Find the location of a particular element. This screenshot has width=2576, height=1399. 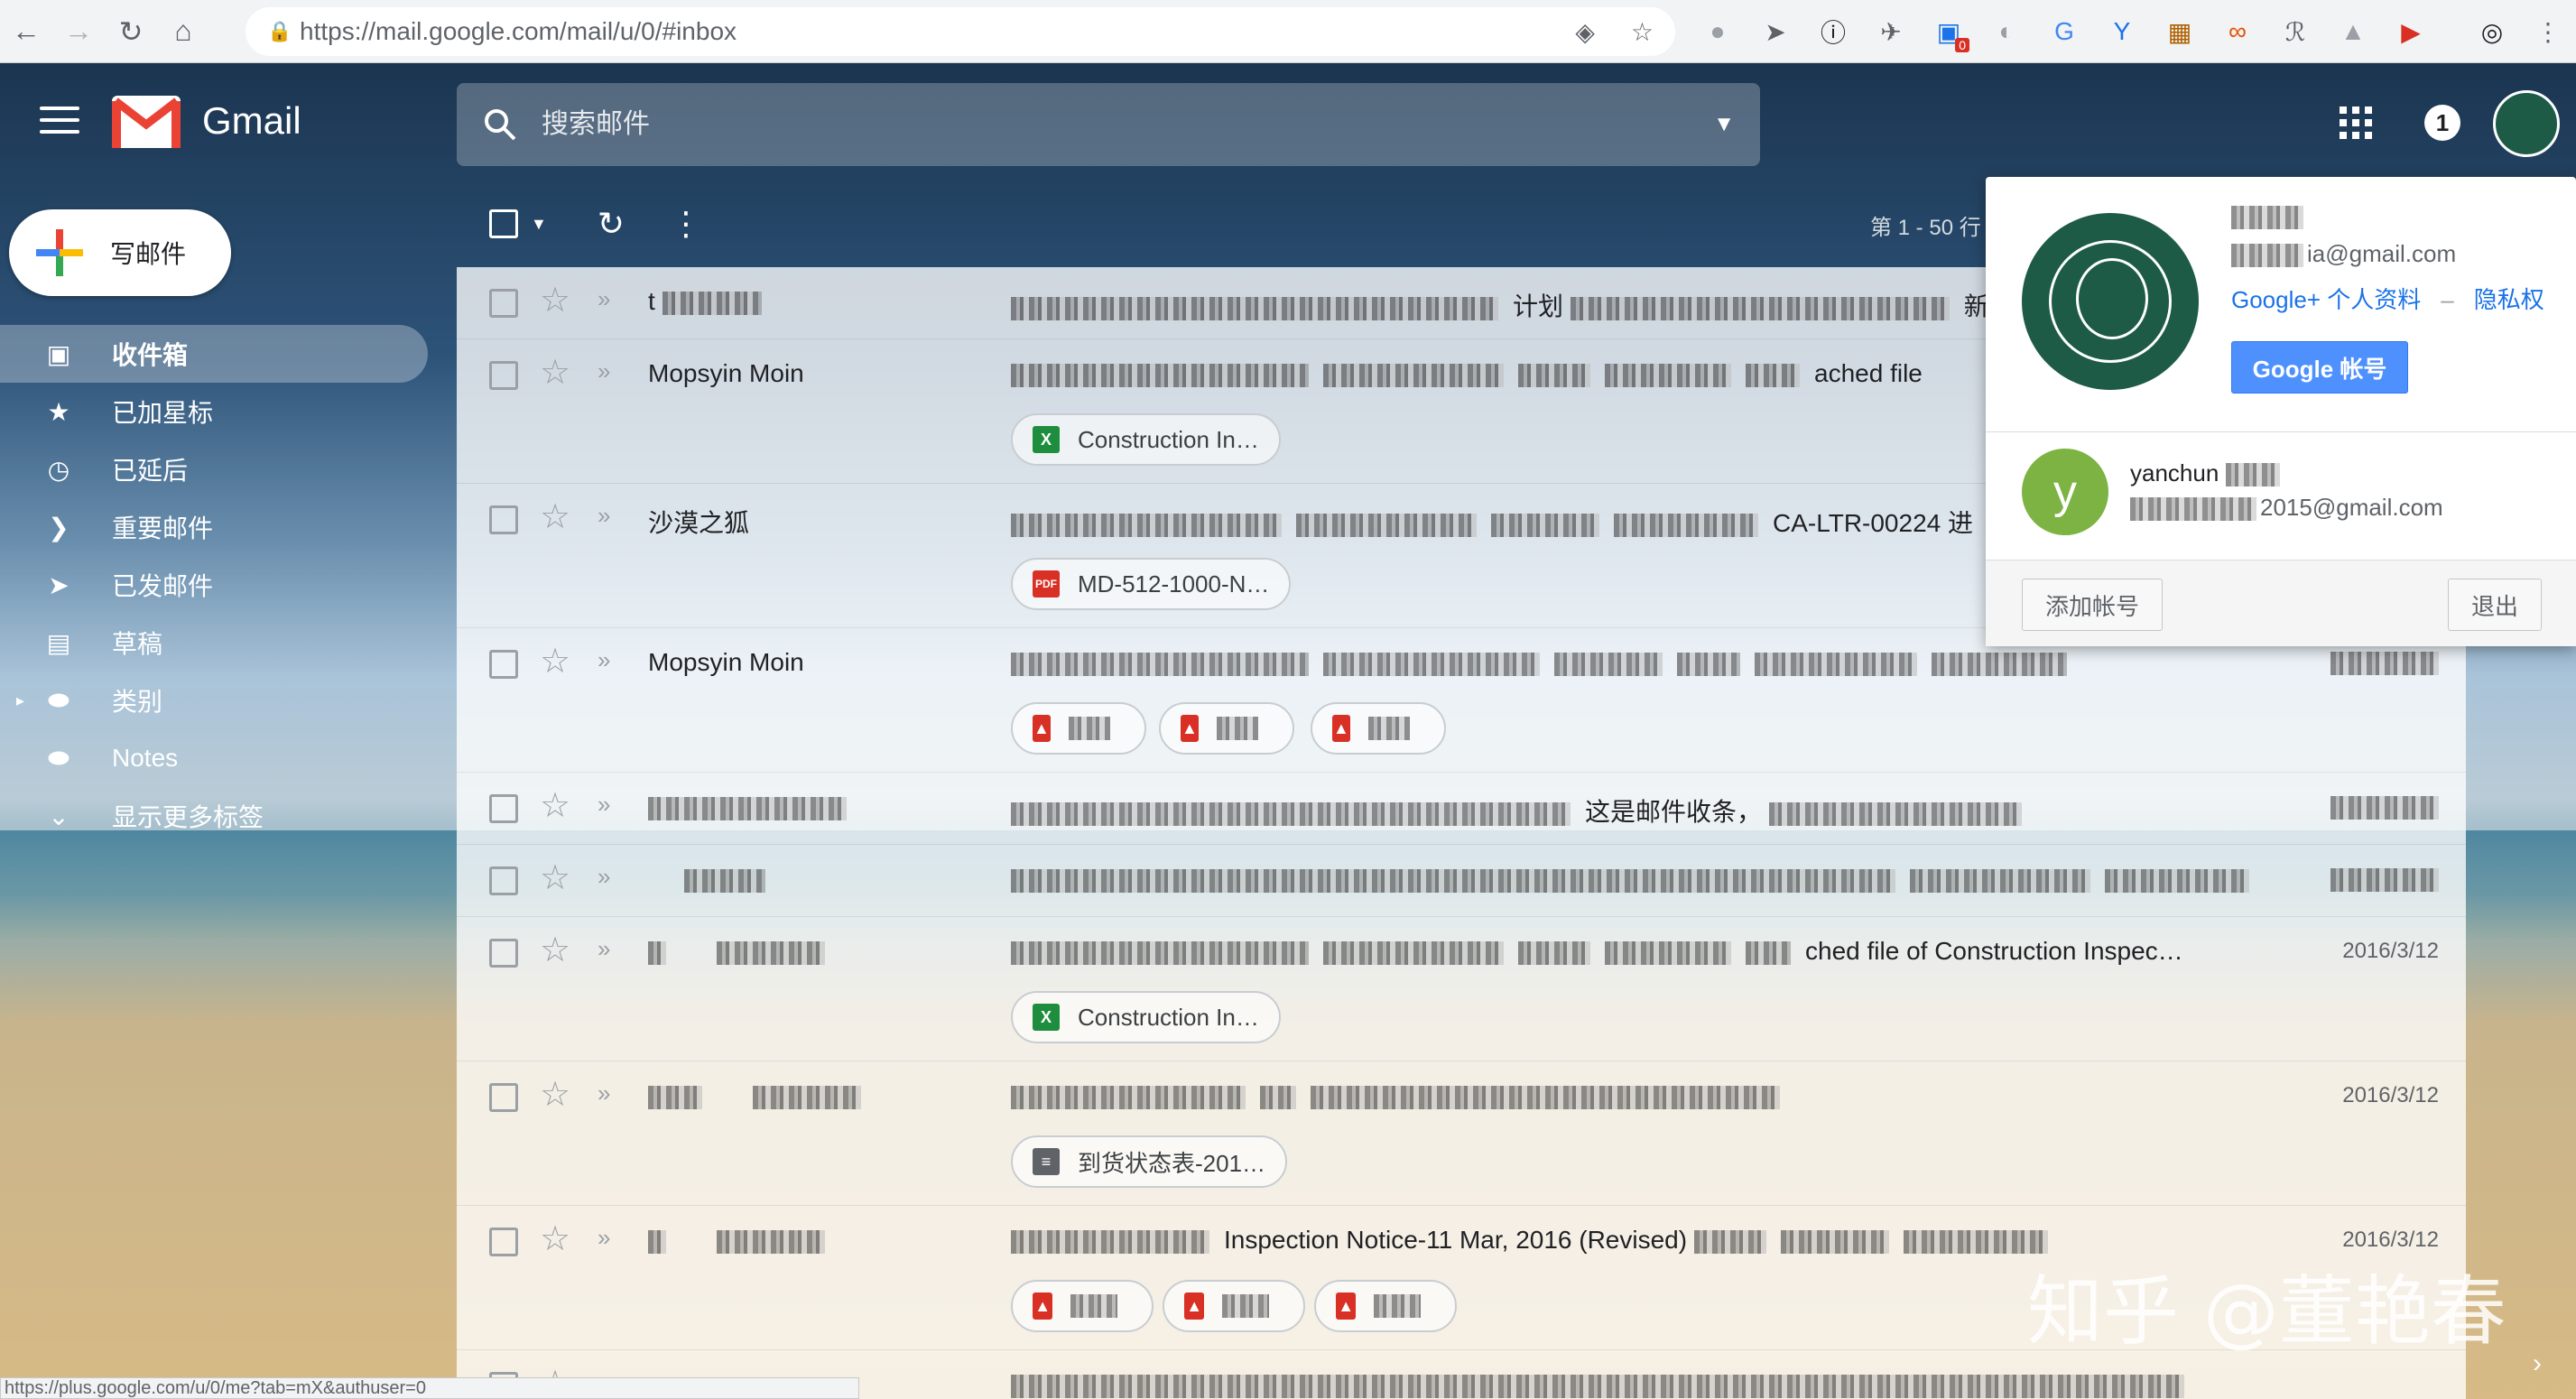

extension-icon: ◐ is located at coordinates (2006, 31).